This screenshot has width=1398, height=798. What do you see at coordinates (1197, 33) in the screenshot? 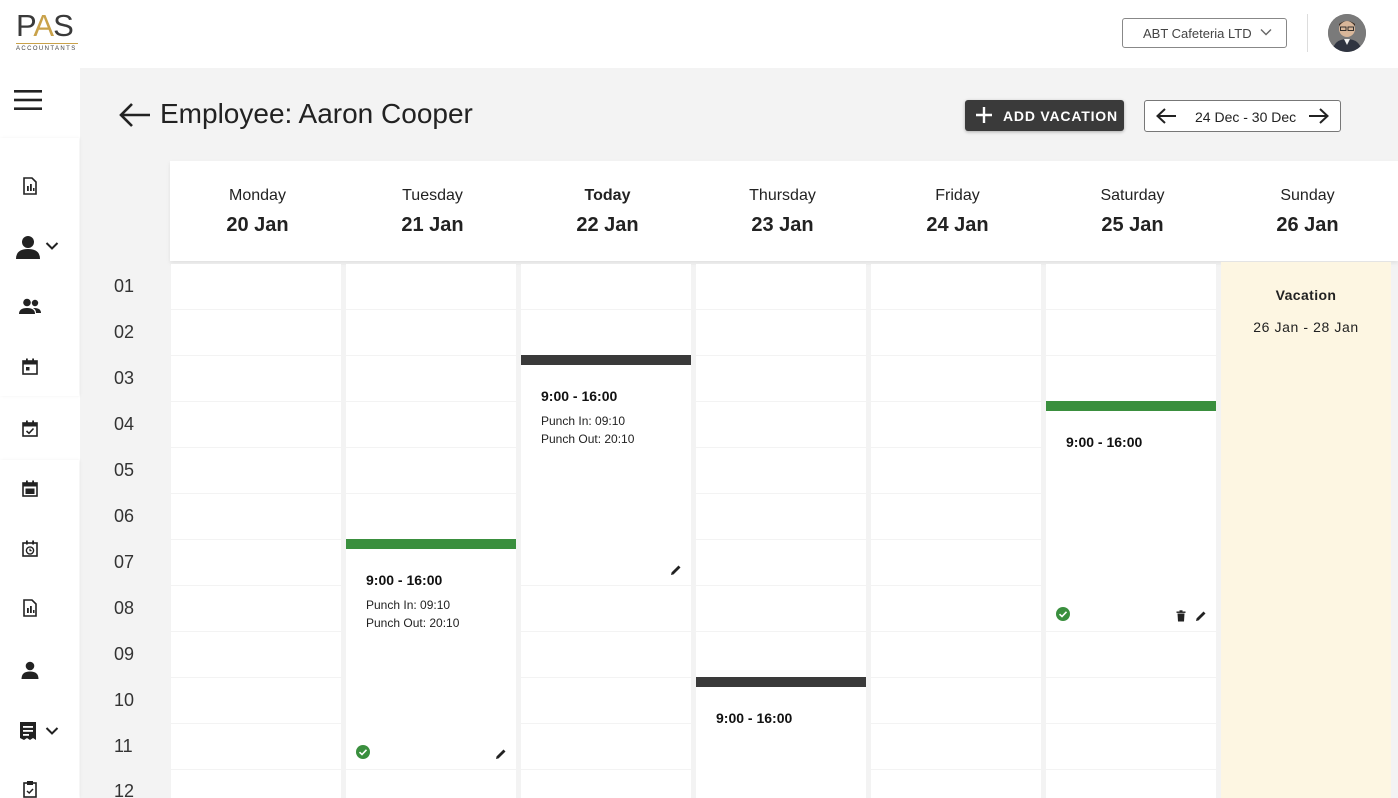
I see `company-select-value: ABT Cafeteria LTD` at bounding box center [1197, 33].